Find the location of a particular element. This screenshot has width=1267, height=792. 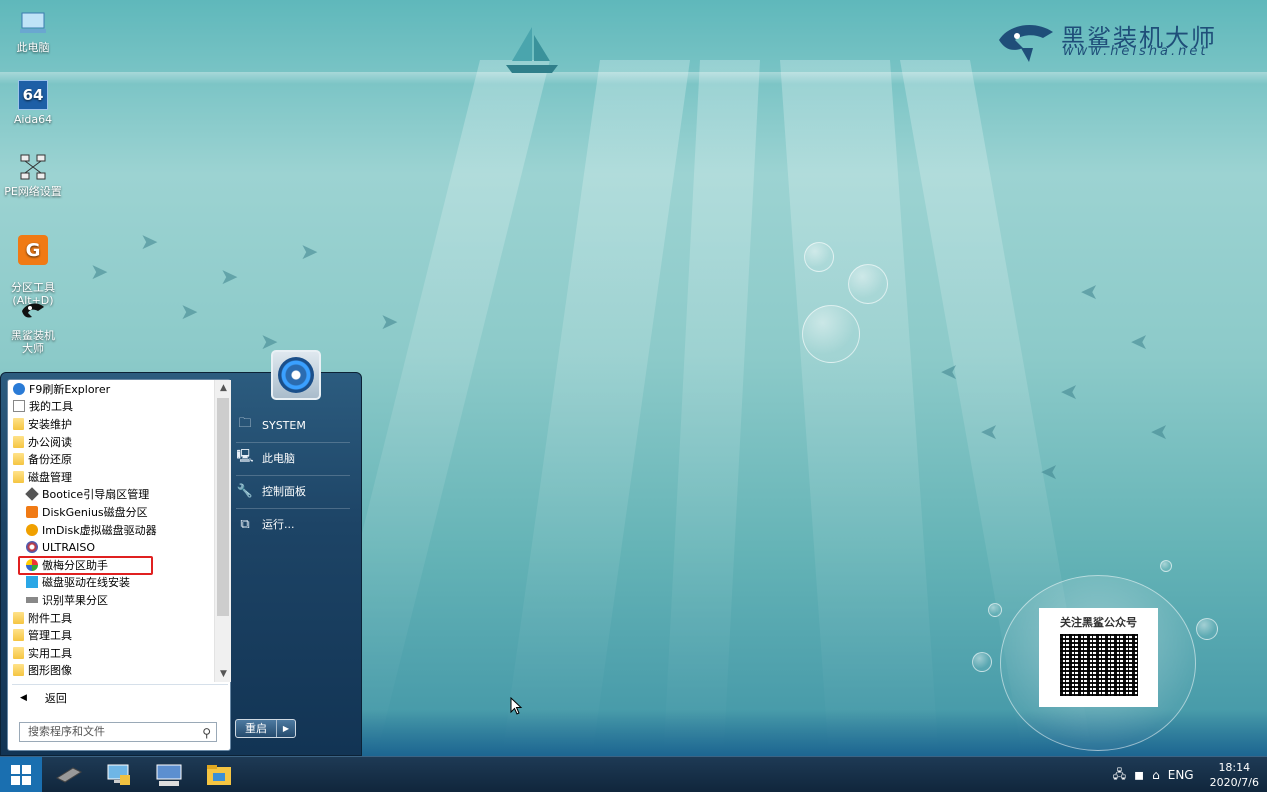

desktop-icon-heisha: 黑鲨装机大师 is located at coordinates (33, 325).